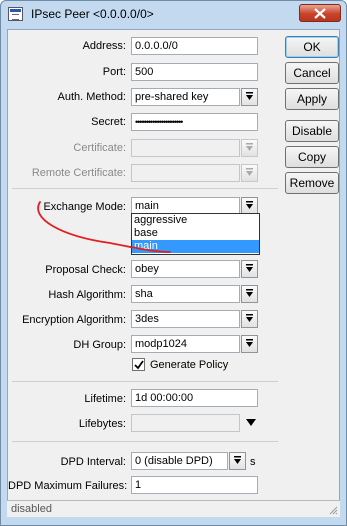 This screenshot has height=526, width=347. I want to click on lifebytes-label: Lifebytes:, so click(102, 424).